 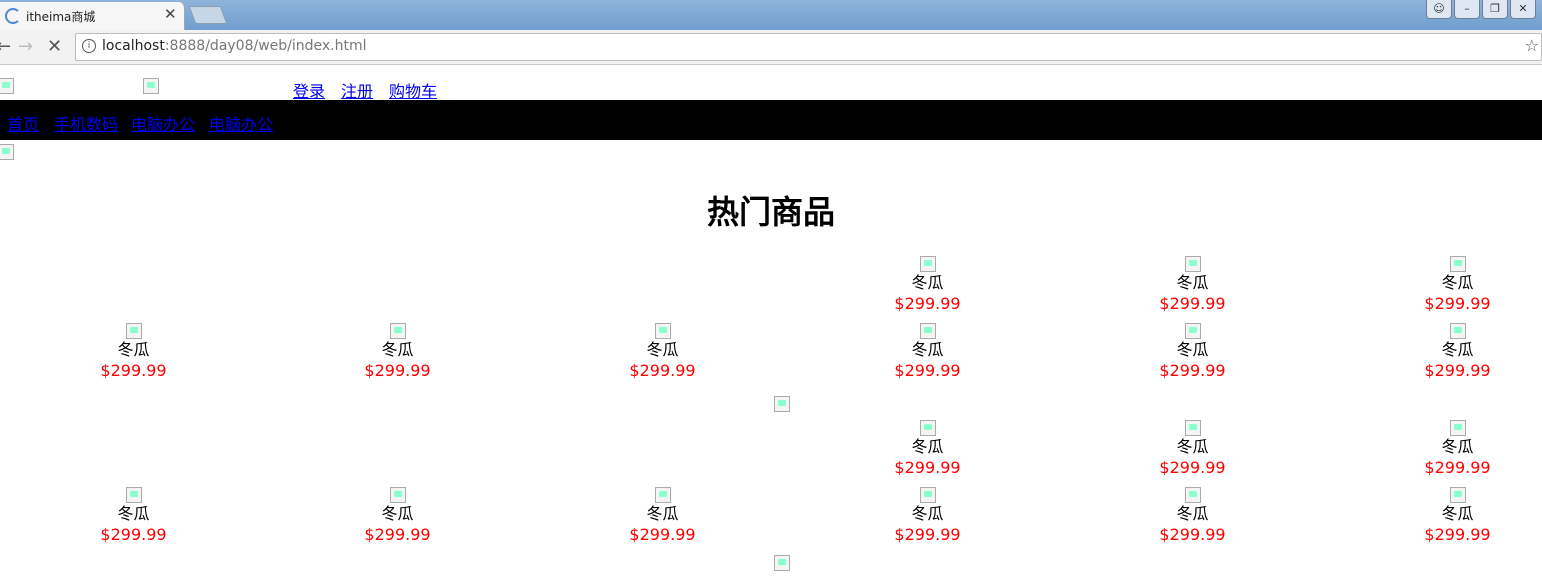 What do you see at coordinates (163, 123) in the screenshot?
I see `nav-item-computers: 电脑办公` at bounding box center [163, 123].